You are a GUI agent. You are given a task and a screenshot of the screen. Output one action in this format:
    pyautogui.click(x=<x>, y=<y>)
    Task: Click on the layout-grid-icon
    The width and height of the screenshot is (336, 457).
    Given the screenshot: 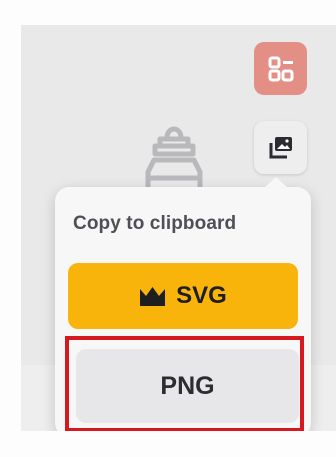 What is the action you would take?
    pyautogui.click(x=280, y=68)
    